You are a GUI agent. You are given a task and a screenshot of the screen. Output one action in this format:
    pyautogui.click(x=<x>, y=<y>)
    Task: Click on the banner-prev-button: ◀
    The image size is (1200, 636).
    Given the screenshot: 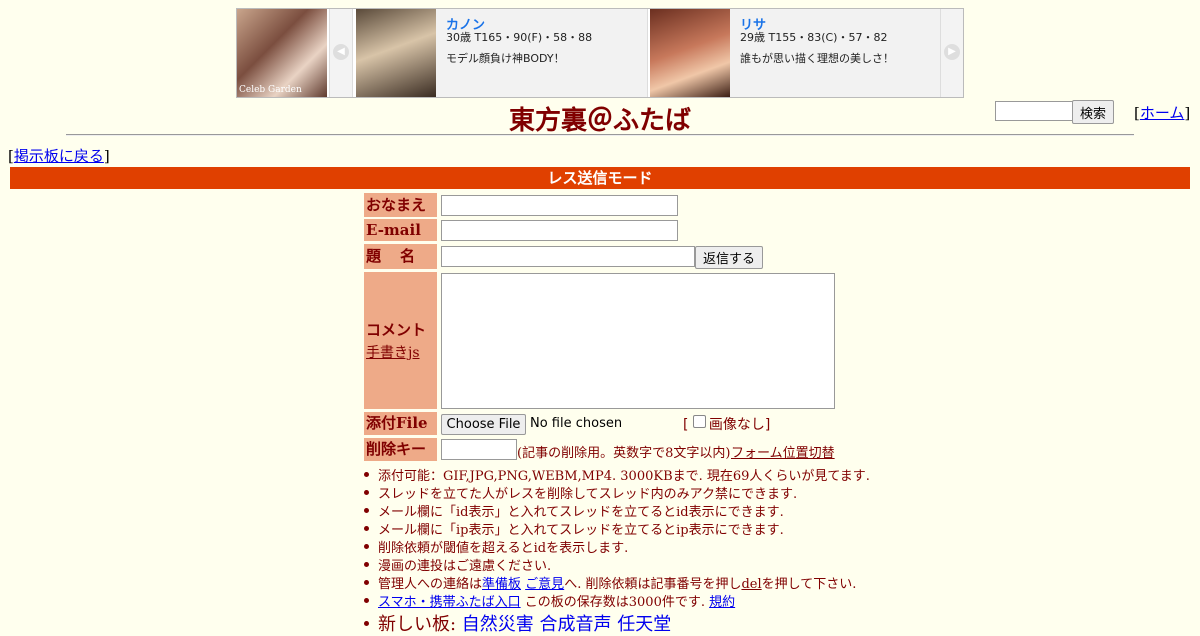 What is the action you would take?
    pyautogui.click(x=341, y=53)
    